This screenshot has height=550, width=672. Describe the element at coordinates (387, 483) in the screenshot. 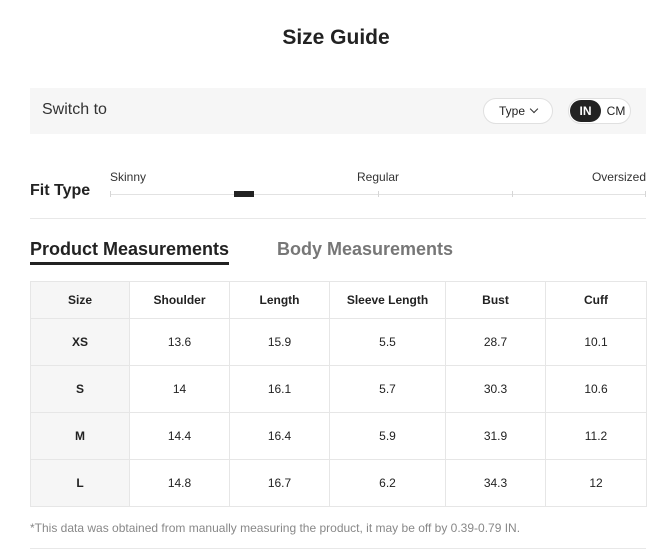

I see `sleeve-length-cell: 6.2` at that location.